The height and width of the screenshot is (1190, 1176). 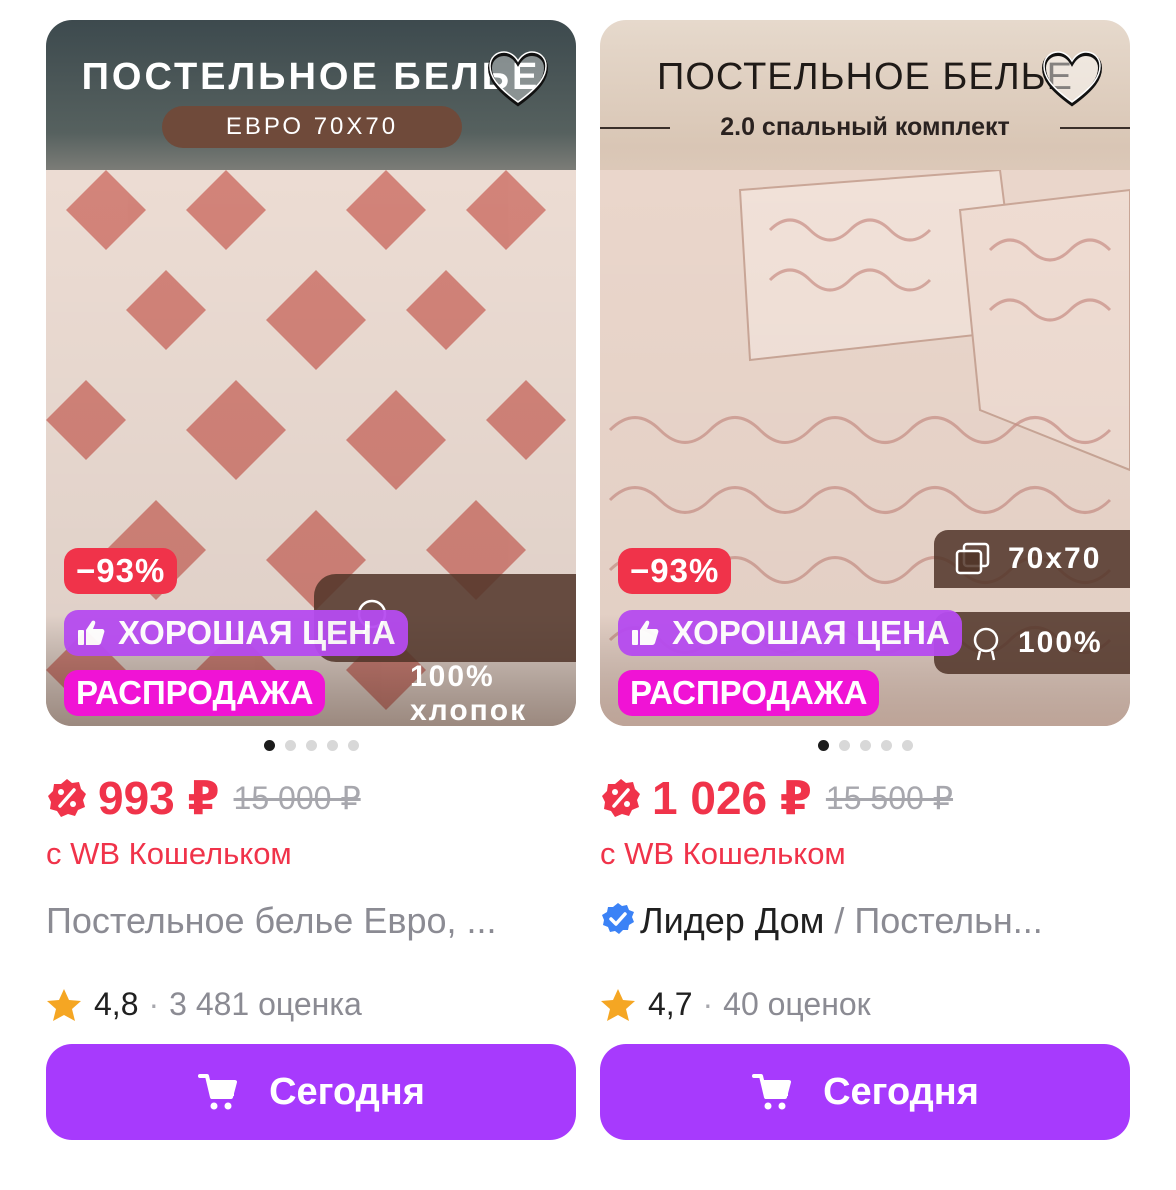 I want to click on spec-text: 70x70, so click(x=1055, y=558).